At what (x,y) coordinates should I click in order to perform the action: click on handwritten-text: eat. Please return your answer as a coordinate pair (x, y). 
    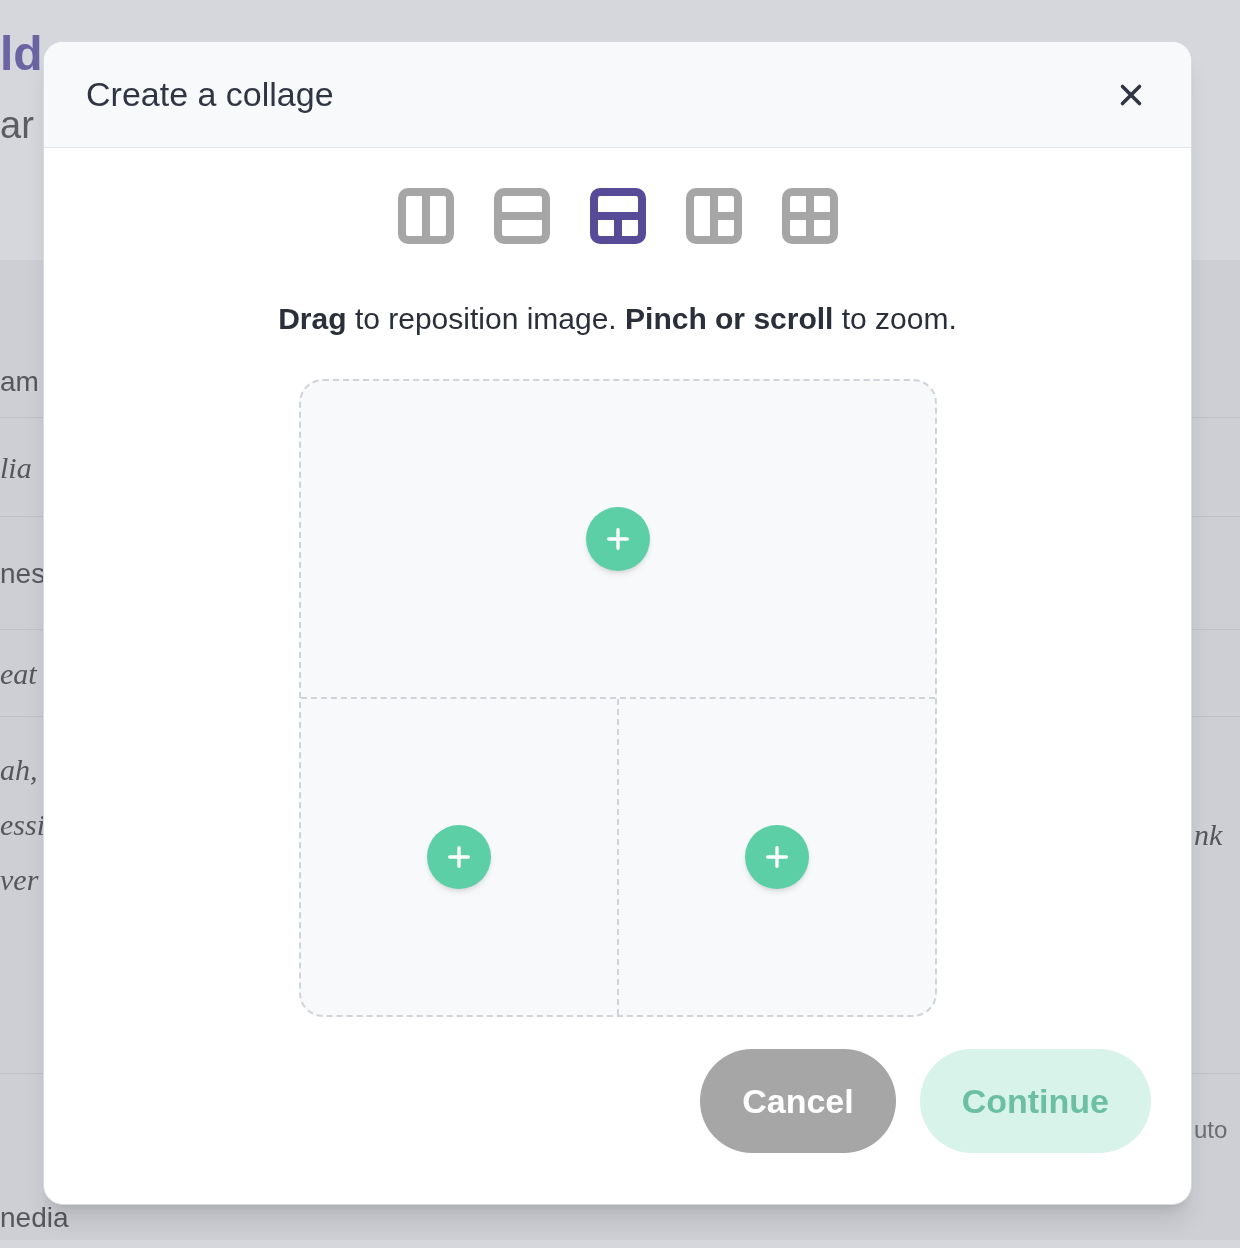
    Looking at the image, I should click on (19, 673).